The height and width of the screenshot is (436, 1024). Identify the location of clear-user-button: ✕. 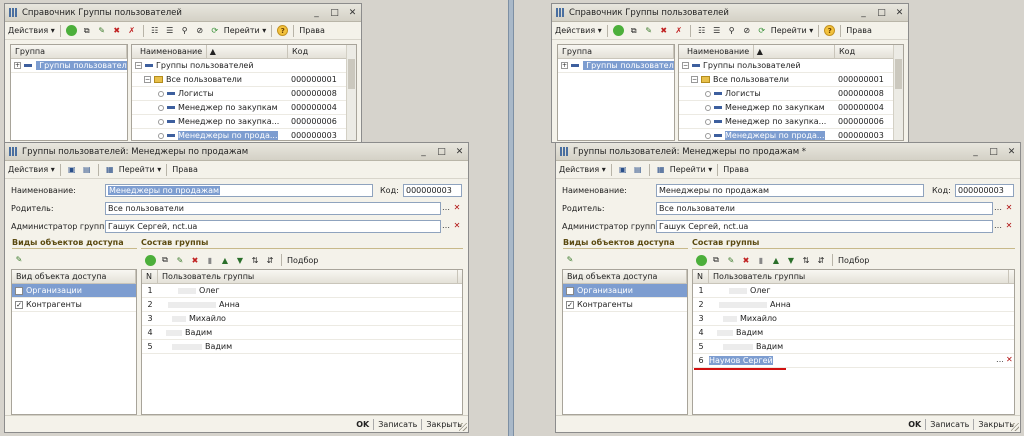
(1008, 360).